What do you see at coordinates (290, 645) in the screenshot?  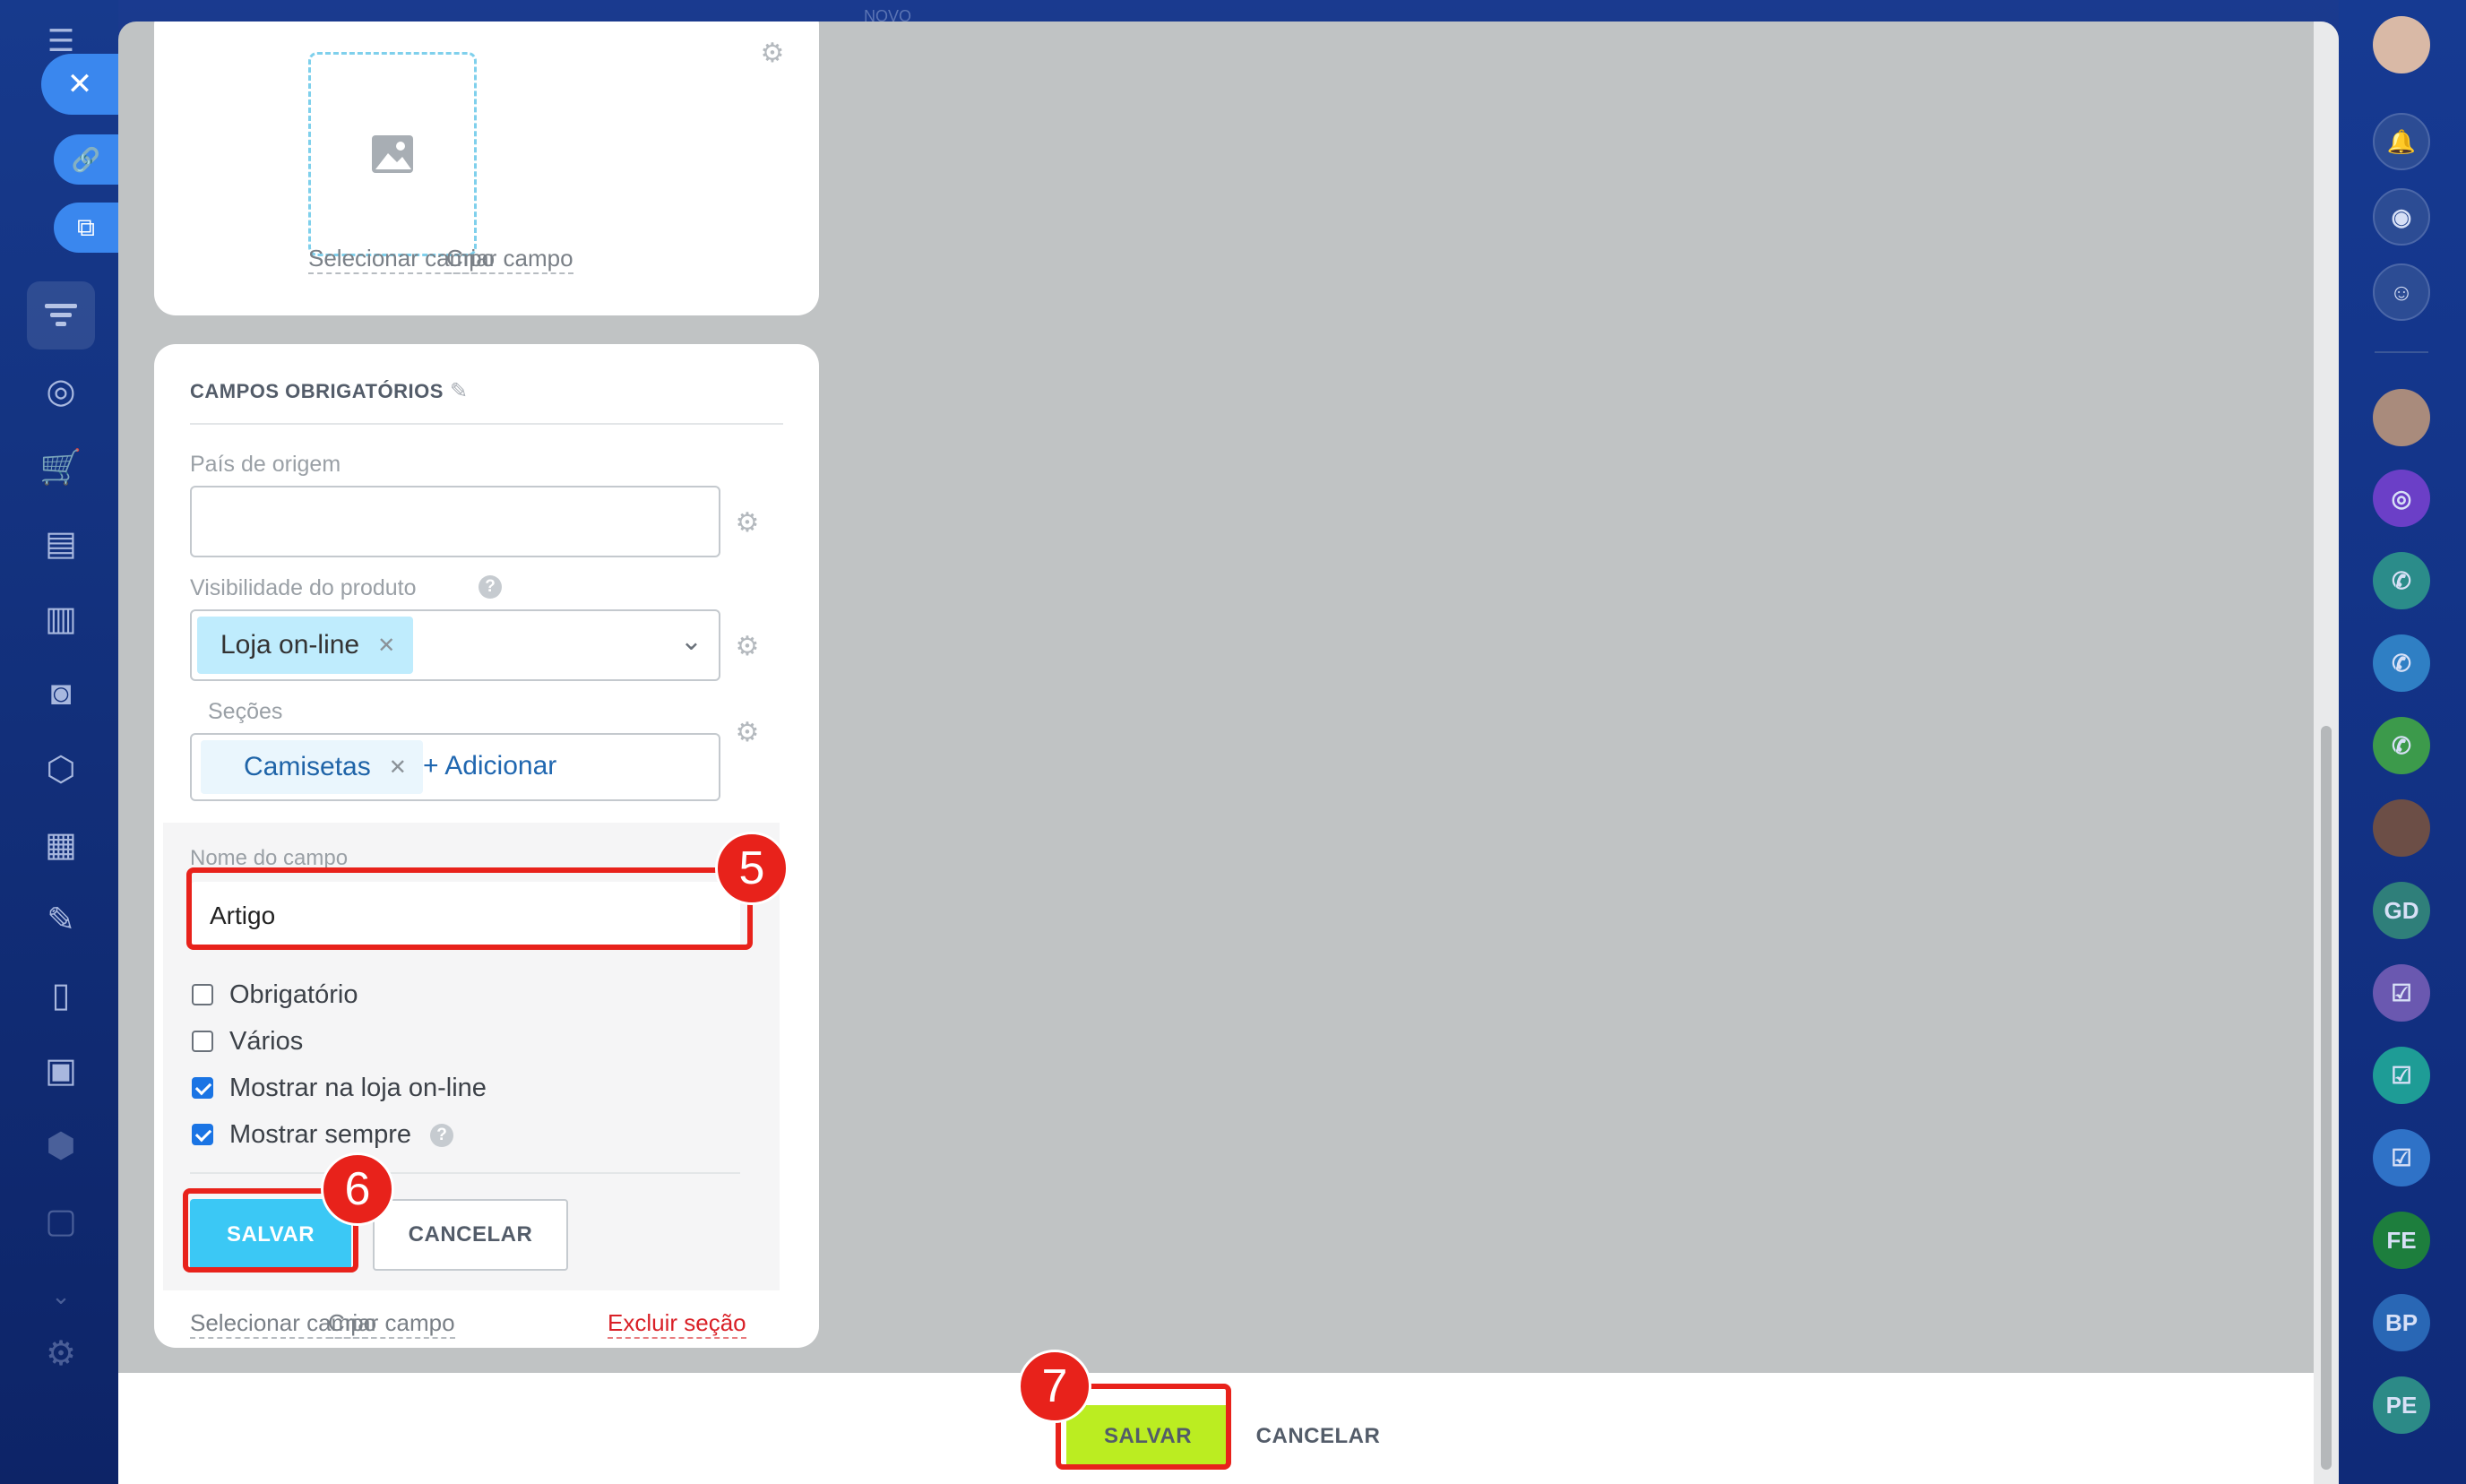 I see `visibility-tag-label: Loja on-line` at bounding box center [290, 645].